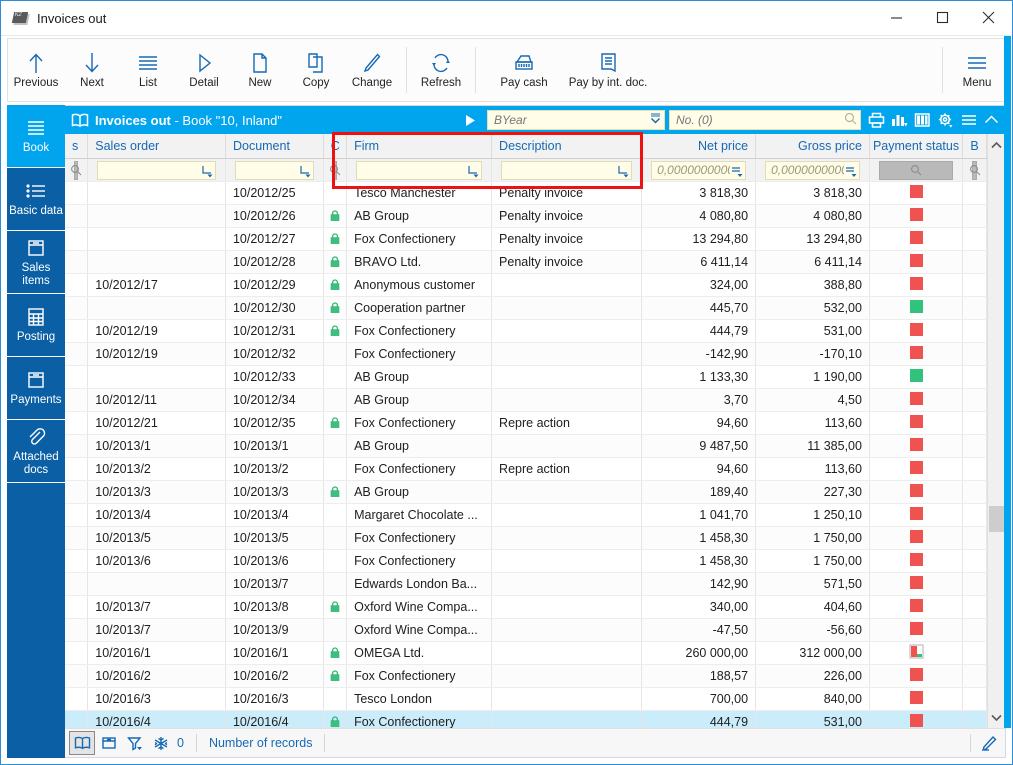 This screenshot has width=1013, height=765. I want to click on next-button: Next, so click(92, 70).